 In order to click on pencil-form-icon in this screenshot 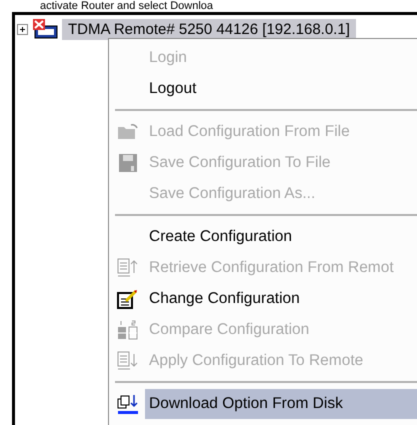, I will do `click(128, 298)`.